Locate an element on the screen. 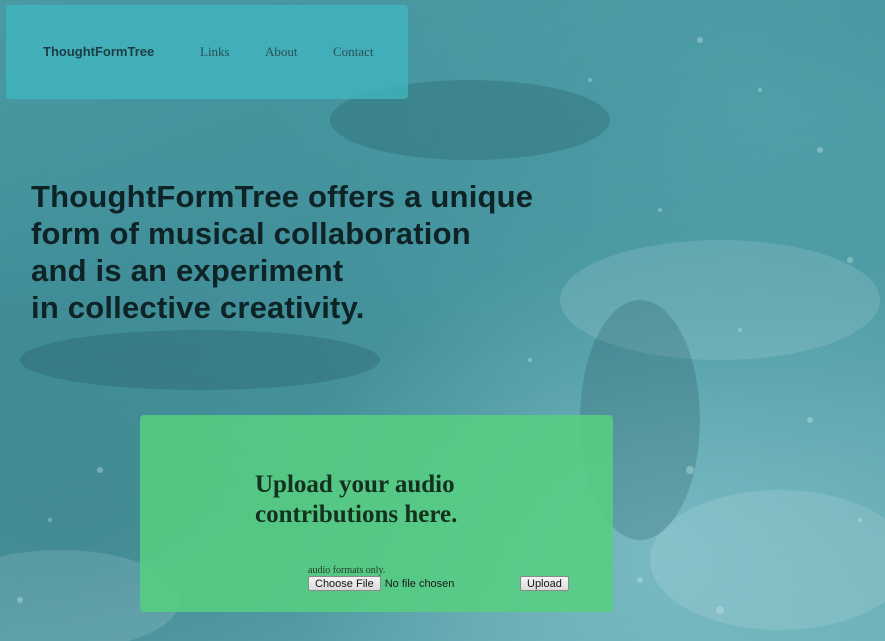 Image resolution: width=885 pixels, height=641 pixels. upload-button: Upload is located at coordinates (544, 583).